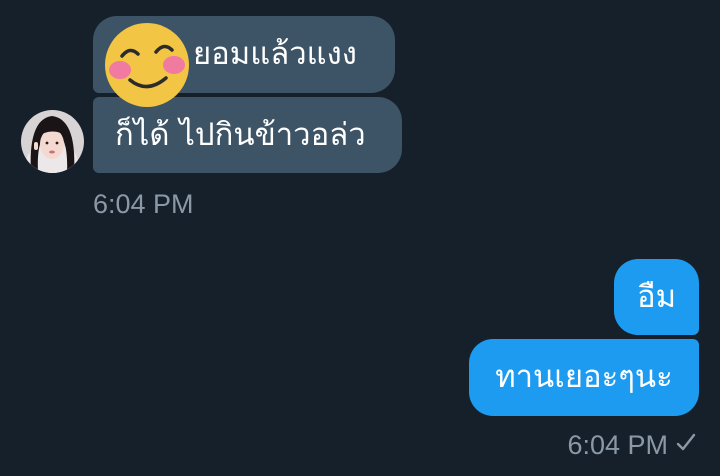  Describe the element at coordinates (240, 134) in the screenshot. I see `message-text: ก็ได้ ไปกินข้าวอล่ว` at that location.